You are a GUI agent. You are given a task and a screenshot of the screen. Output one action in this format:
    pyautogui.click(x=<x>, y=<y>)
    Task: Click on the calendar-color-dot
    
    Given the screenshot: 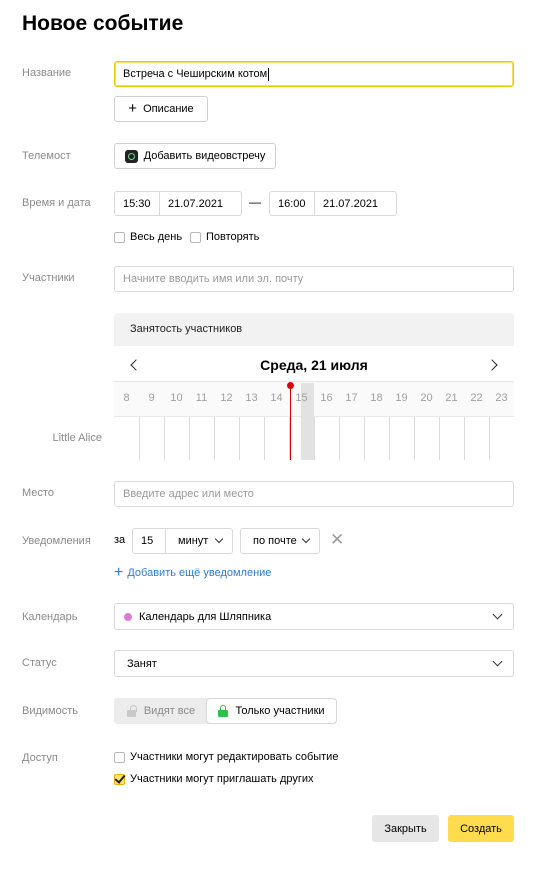 What is the action you would take?
    pyautogui.click(x=128, y=616)
    